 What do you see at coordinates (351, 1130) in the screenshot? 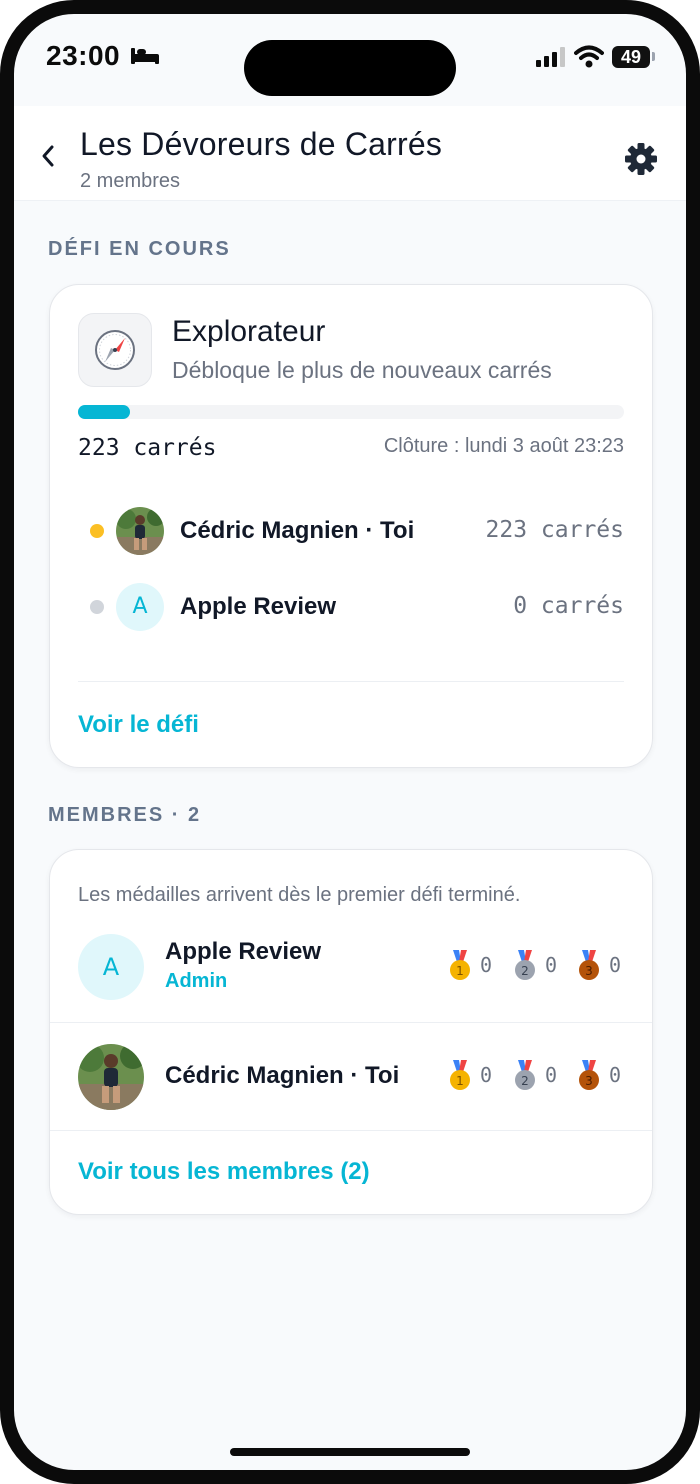
I see `member-divider` at bounding box center [351, 1130].